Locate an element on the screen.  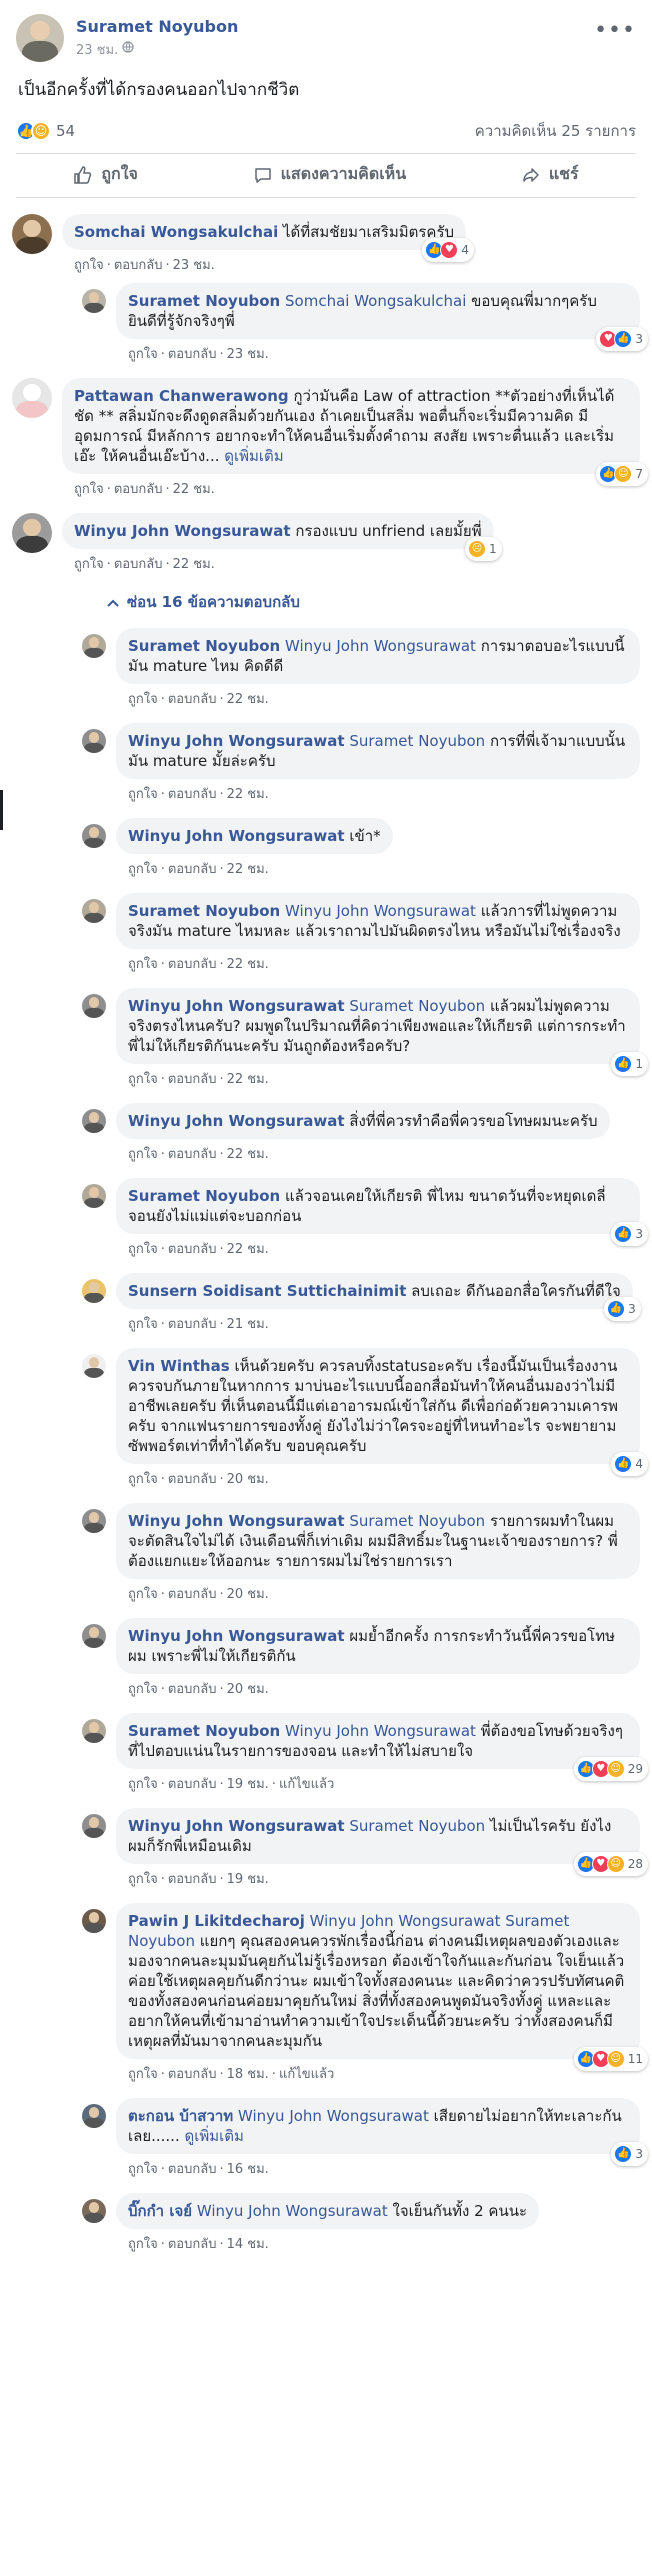
commenter-name: ตะกอน บ้าสวาท is located at coordinates (180, 2116).